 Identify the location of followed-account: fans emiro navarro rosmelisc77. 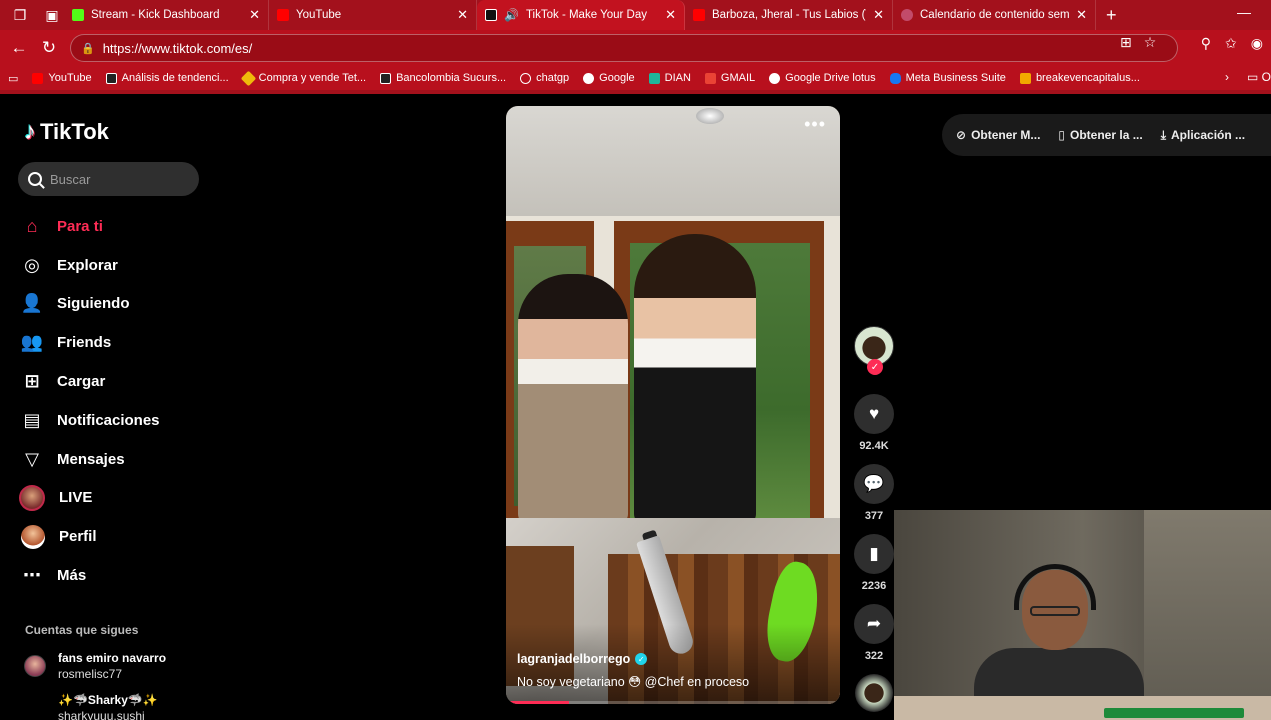
(95, 666).